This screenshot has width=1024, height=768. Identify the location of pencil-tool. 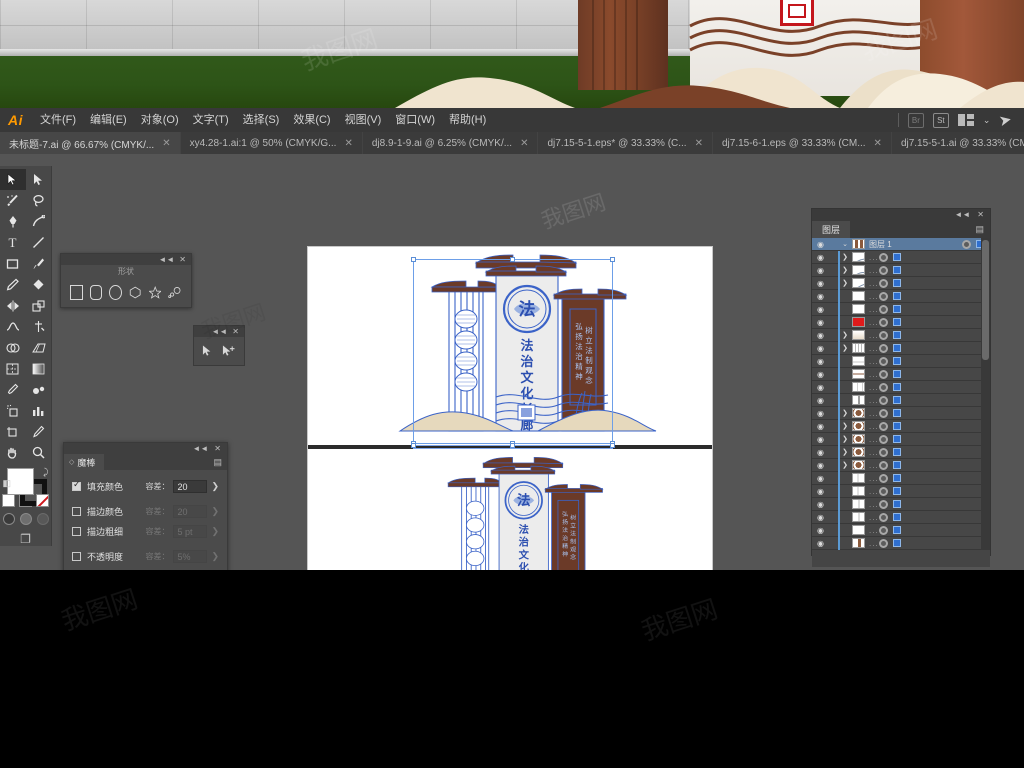
(13, 284).